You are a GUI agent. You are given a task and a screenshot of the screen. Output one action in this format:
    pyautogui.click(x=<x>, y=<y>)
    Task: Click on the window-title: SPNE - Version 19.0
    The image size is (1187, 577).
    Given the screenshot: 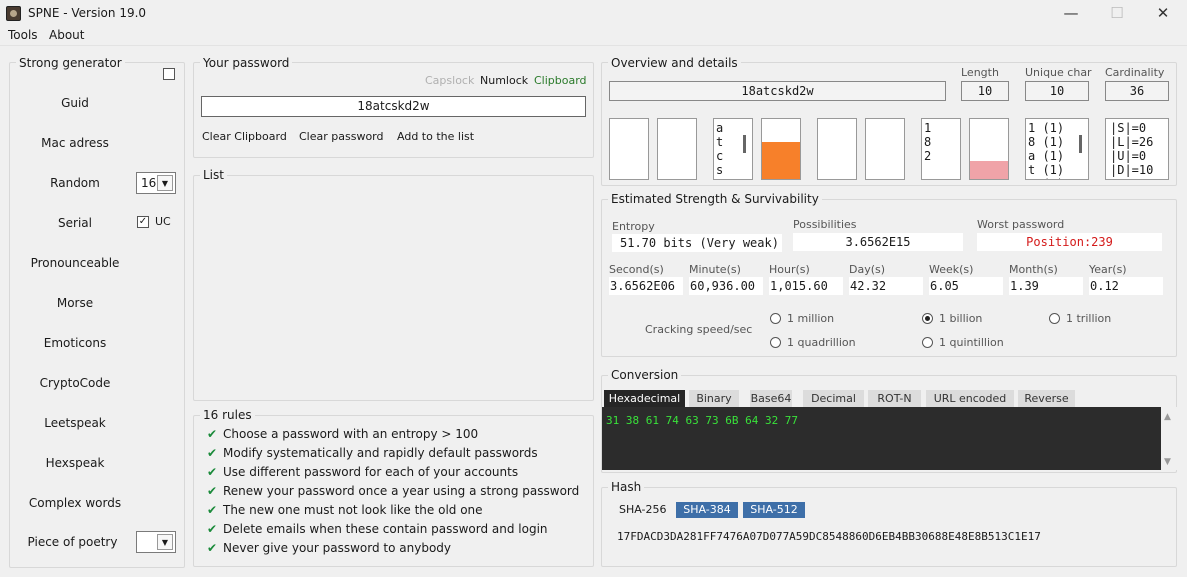 What is the action you would take?
    pyautogui.click(x=87, y=13)
    